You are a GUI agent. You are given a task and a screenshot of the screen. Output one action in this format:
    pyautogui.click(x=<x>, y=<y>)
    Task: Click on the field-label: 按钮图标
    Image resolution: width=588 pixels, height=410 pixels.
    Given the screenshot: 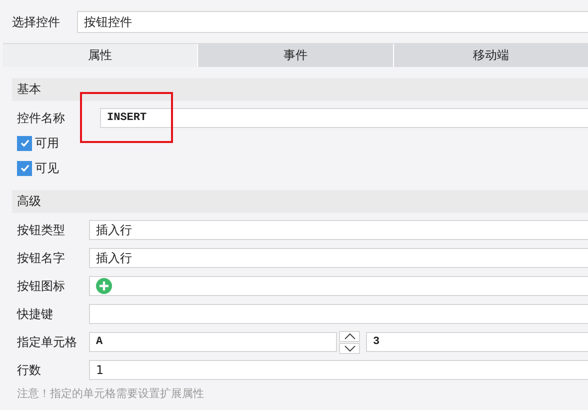 What is the action you would take?
    pyautogui.click(x=41, y=286)
    